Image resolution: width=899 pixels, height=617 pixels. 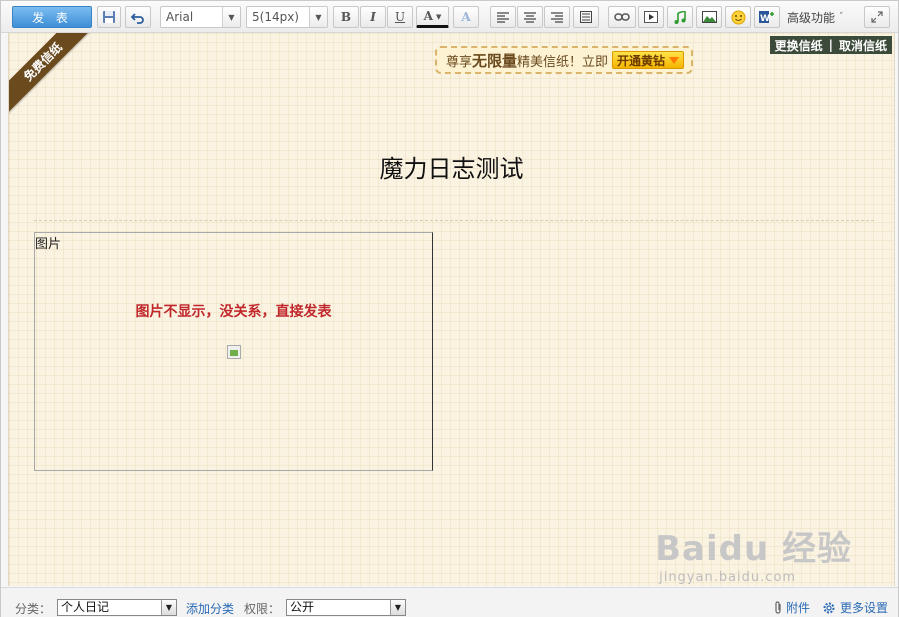 What do you see at coordinates (863, 45) in the screenshot?
I see `cancel-stationery-button: 取消信纸` at bounding box center [863, 45].